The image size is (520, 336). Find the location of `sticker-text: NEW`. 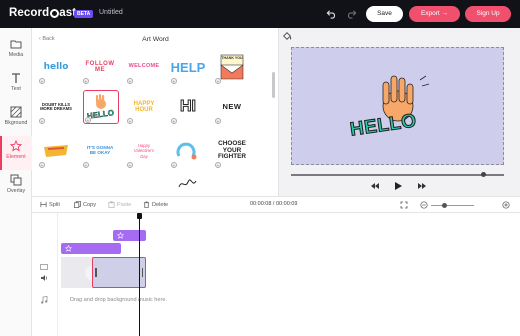

sticker-text: NEW is located at coordinates (232, 107).